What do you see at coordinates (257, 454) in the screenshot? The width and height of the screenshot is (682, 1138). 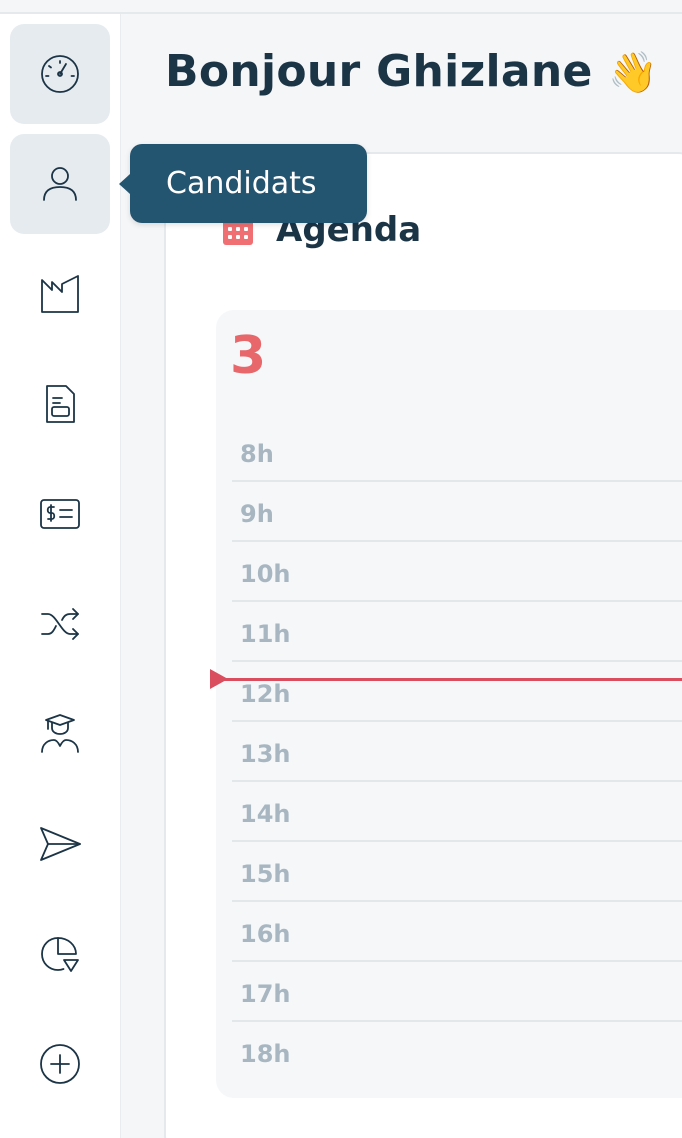 I see `hour-label: 8h` at bounding box center [257, 454].